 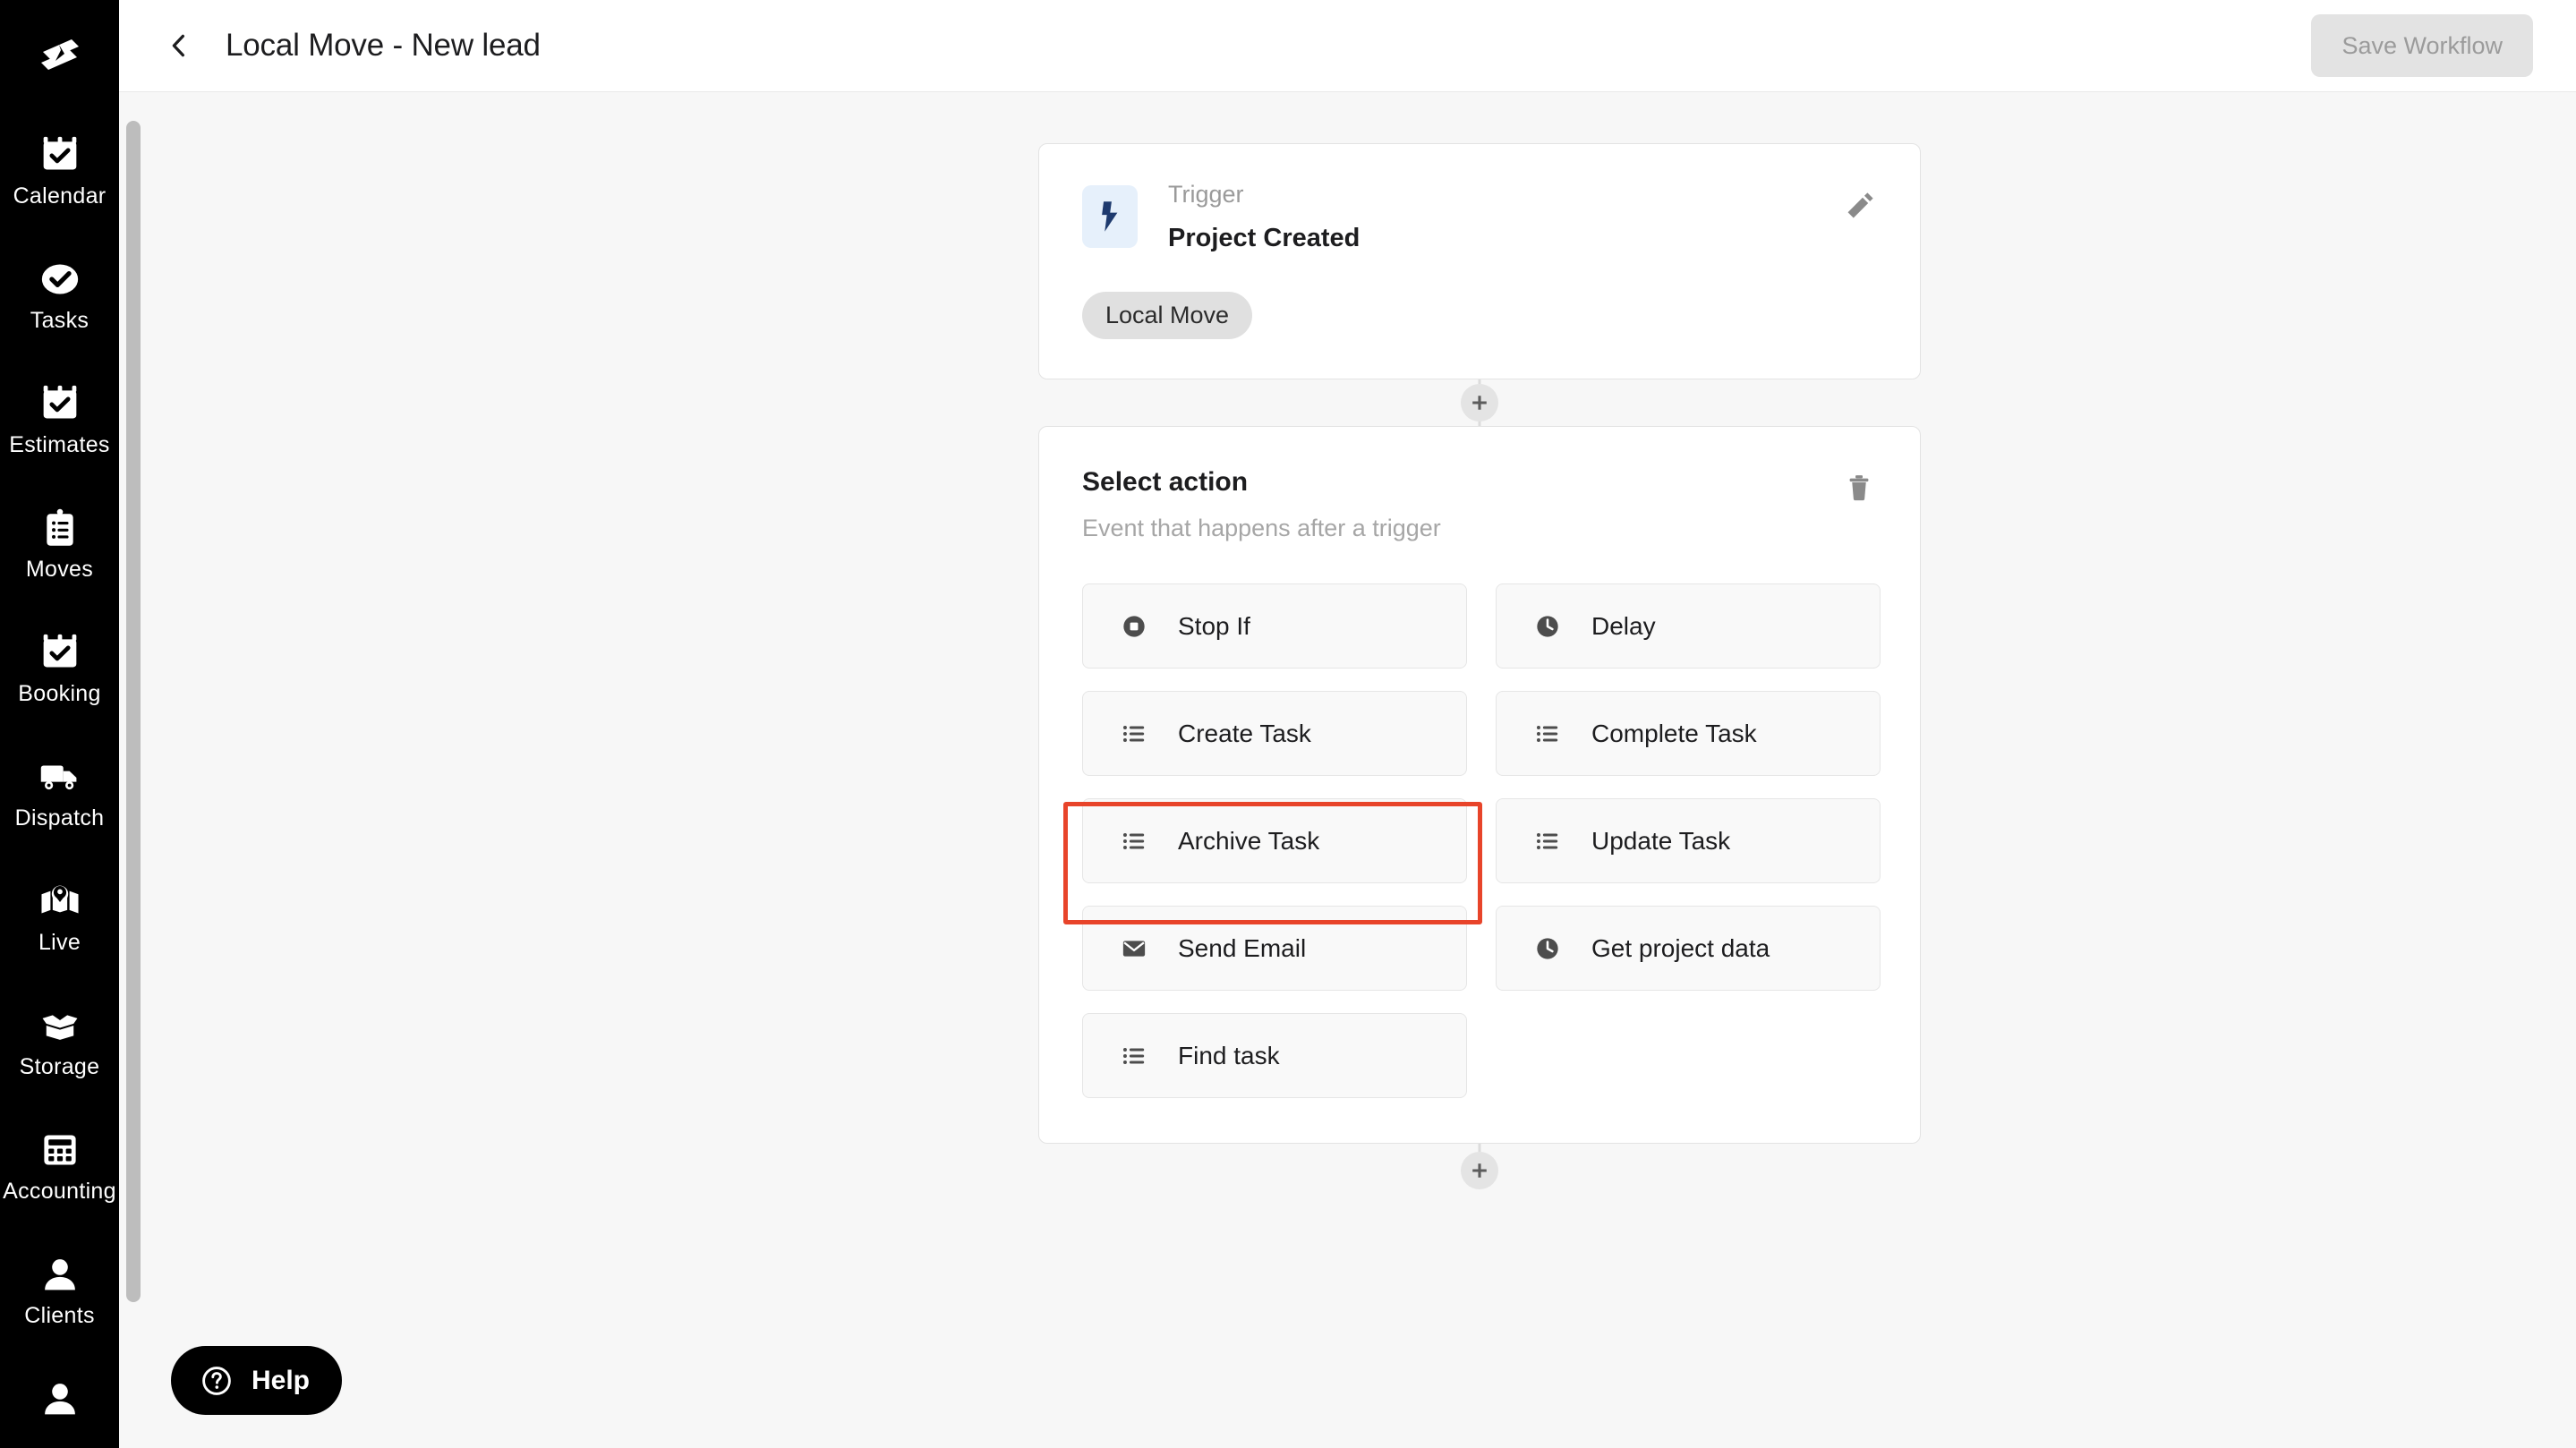 I want to click on trigger-kicker: Trigger, so click(x=1206, y=194).